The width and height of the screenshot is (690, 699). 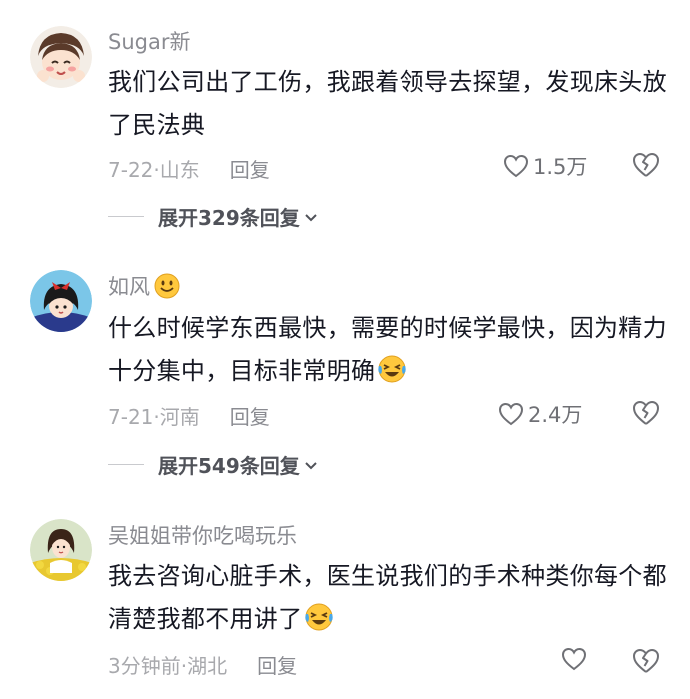 I want to click on expand-label: 展开329条回复, so click(x=229, y=216).